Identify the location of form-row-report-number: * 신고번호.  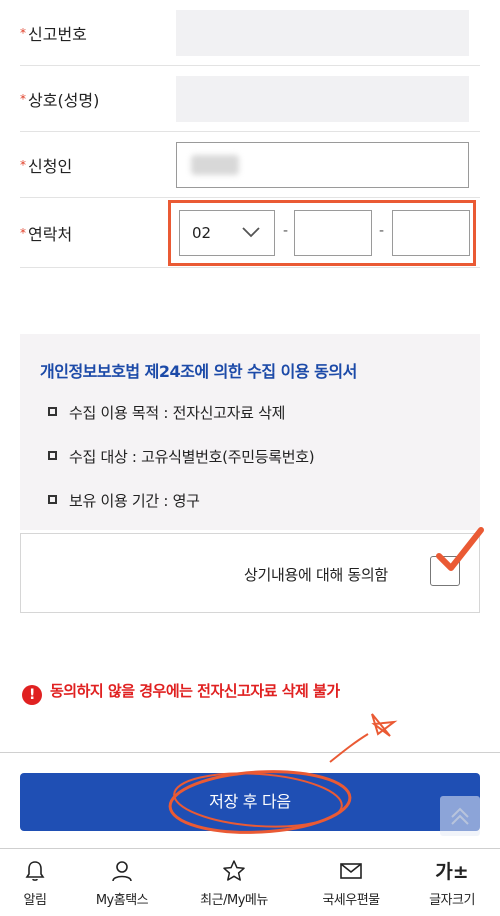
(250, 33).